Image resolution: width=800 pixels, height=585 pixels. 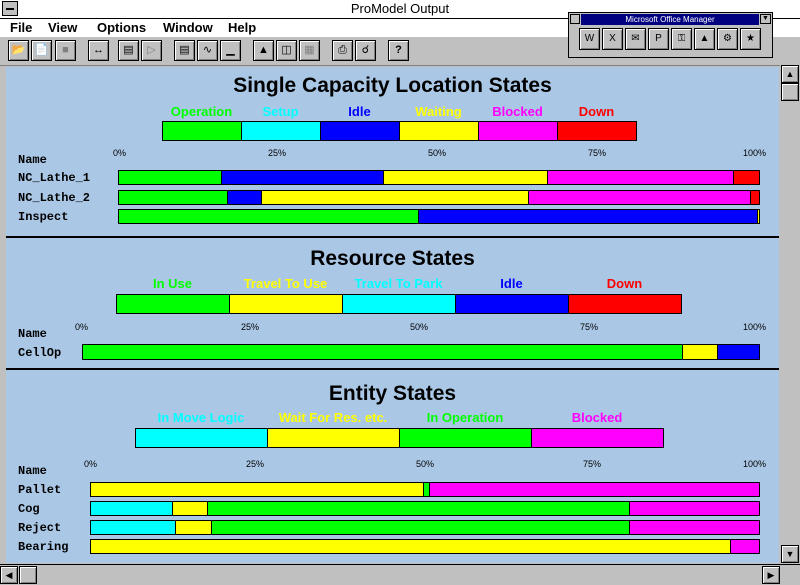 I want to click on tick-label: 100%, so click(x=755, y=153).